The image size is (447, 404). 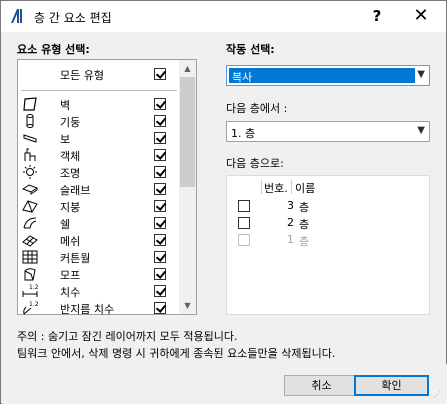 I want to click on element-label: 지붕, so click(x=70, y=207).